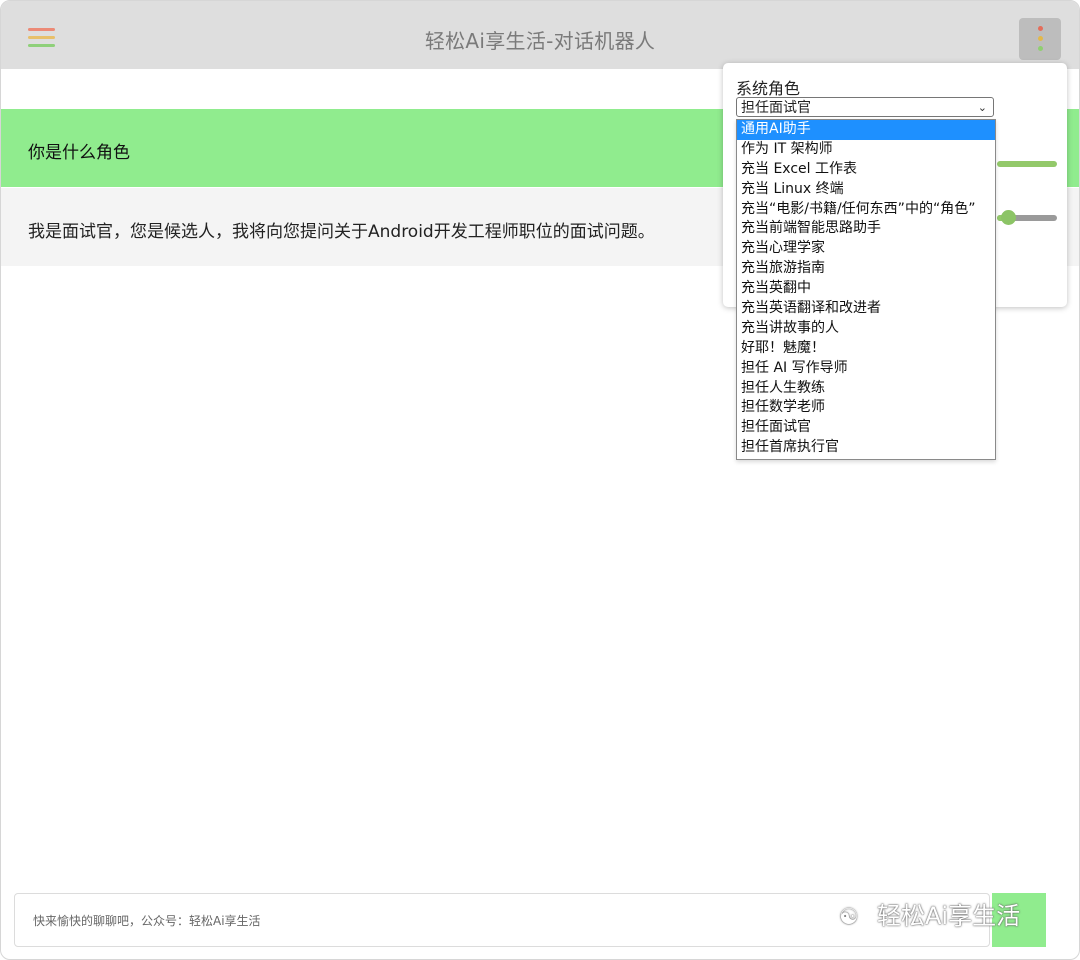 The width and height of the screenshot is (1080, 960). What do you see at coordinates (503, 921) in the screenshot?
I see `message-input` at bounding box center [503, 921].